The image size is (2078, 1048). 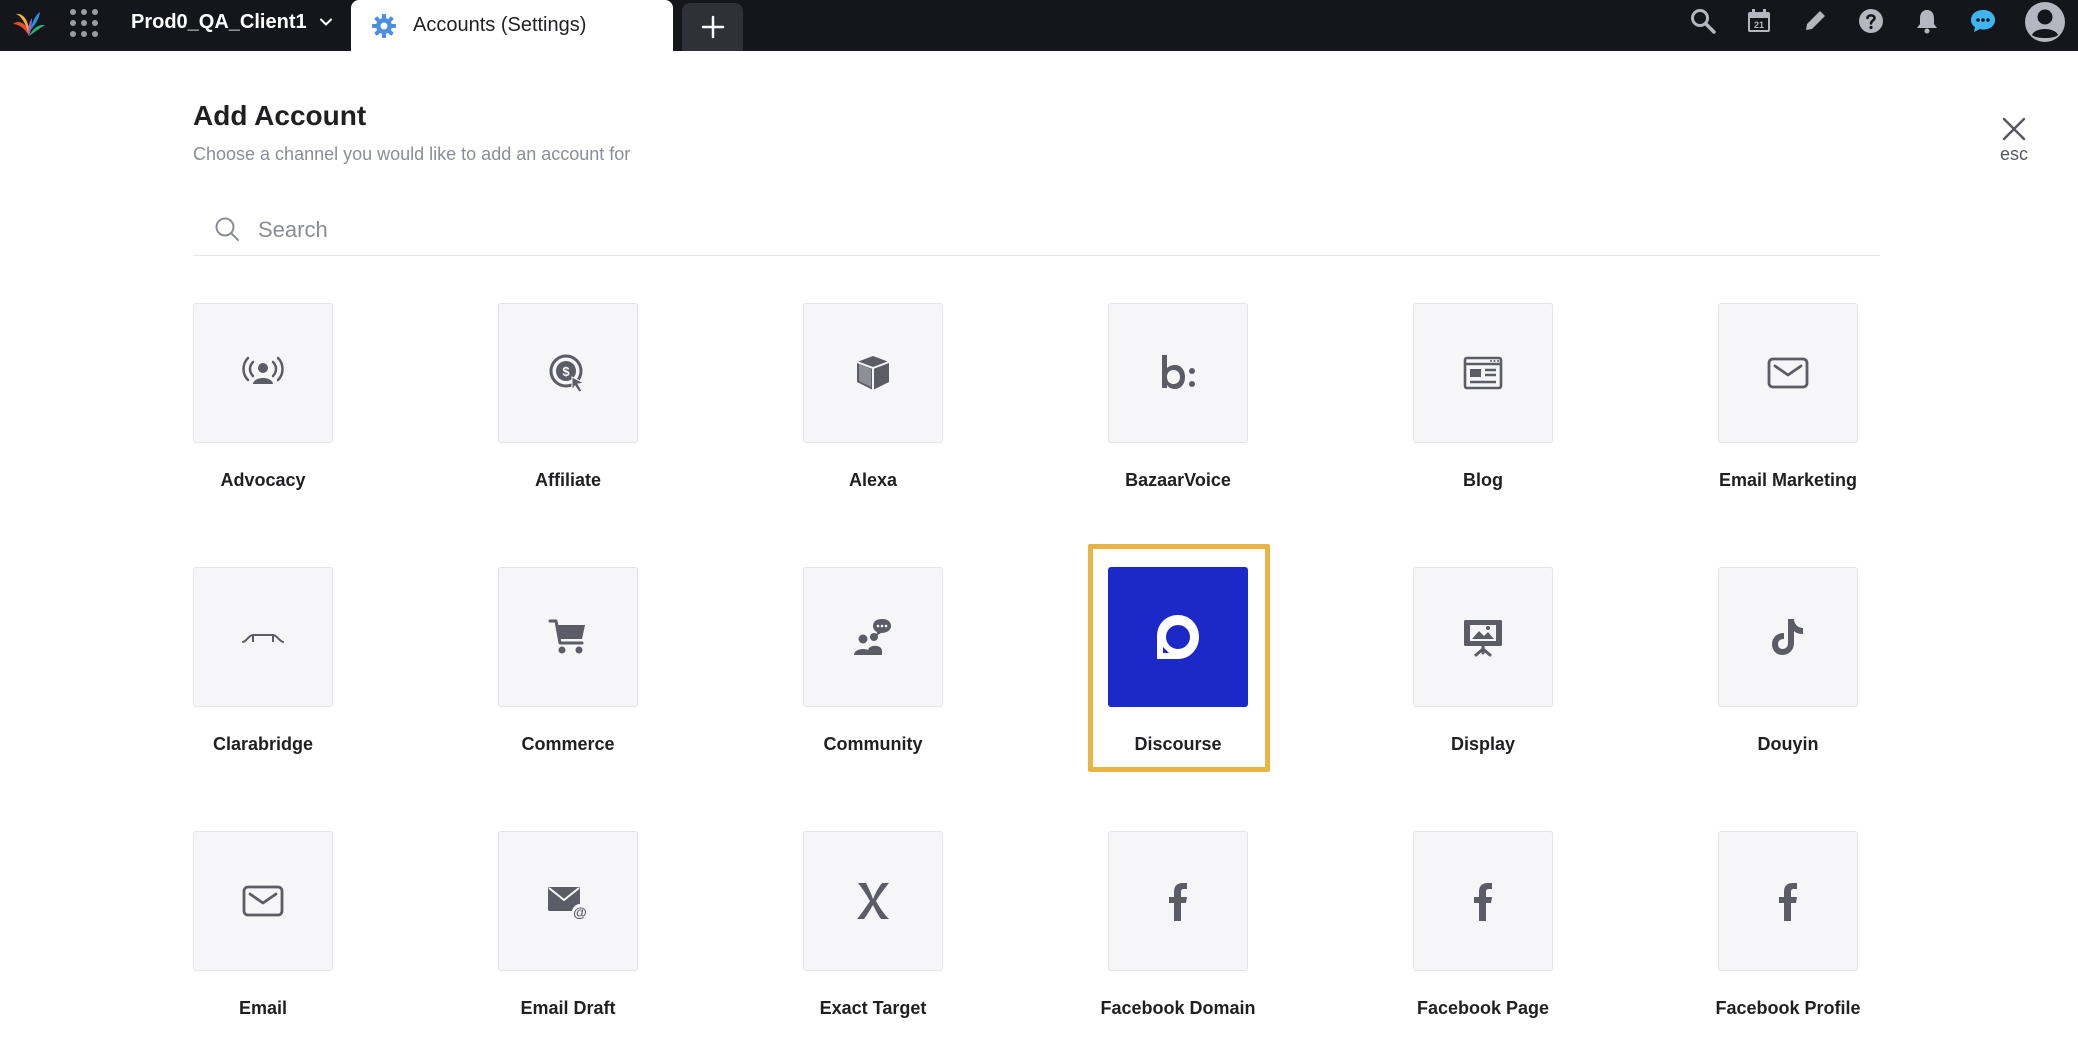 I want to click on discourse-icon, so click(x=1178, y=637).